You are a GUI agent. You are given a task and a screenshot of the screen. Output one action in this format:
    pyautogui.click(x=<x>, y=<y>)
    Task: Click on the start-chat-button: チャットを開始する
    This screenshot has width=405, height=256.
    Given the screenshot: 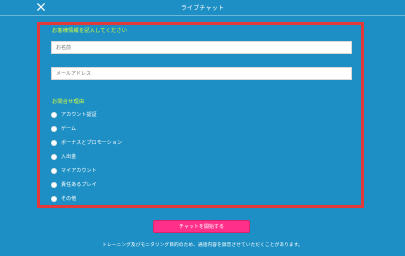 What is the action you would take?
    pyautogui.click(x=201, y=226)
    